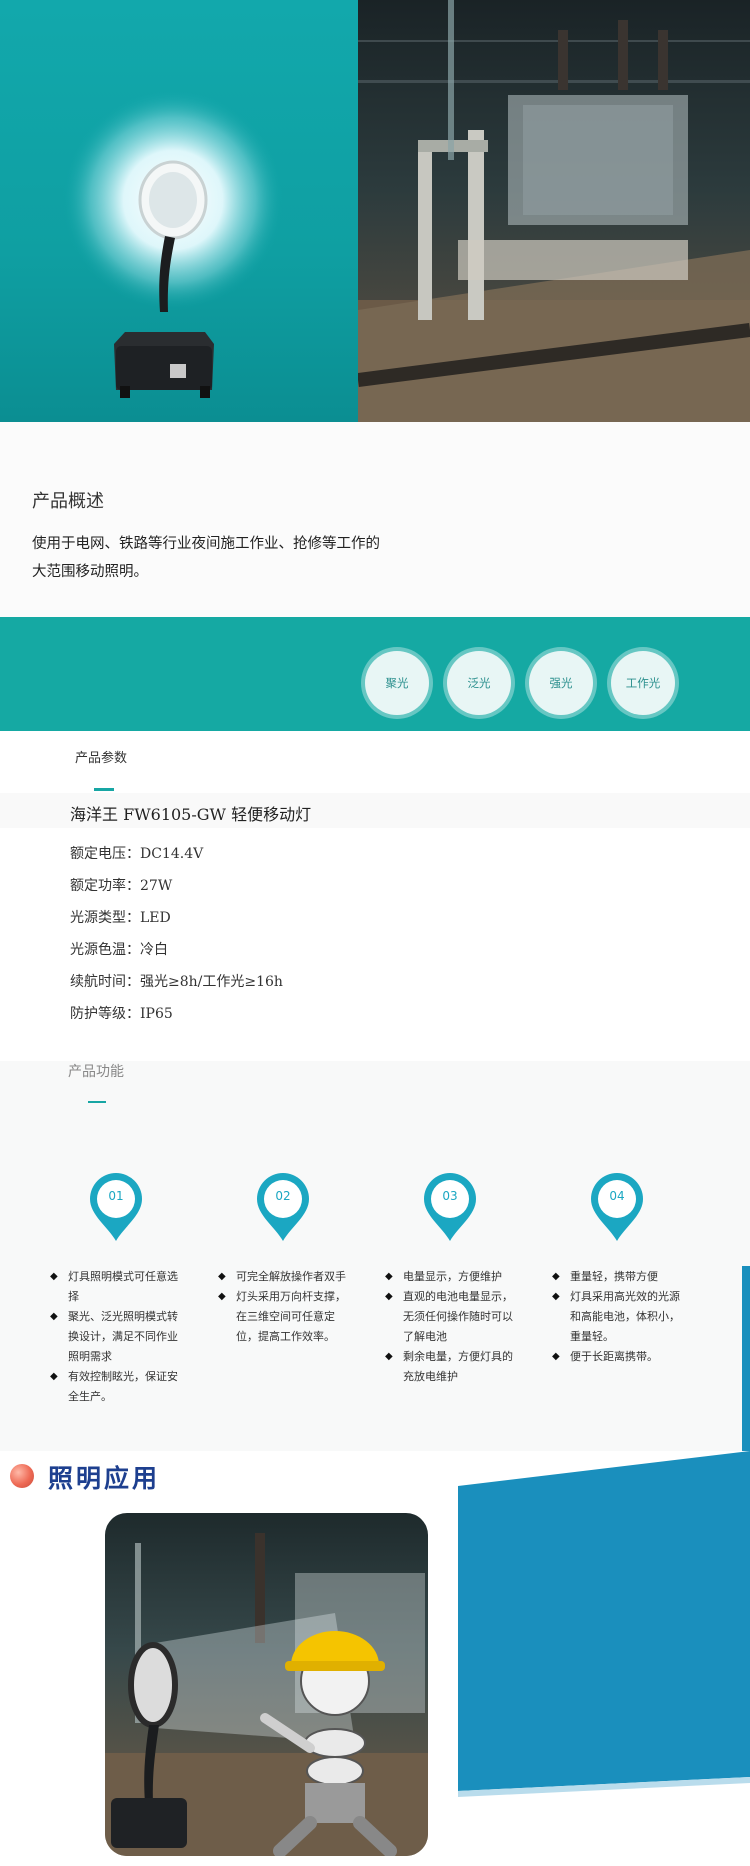  Describe the element at coordinates (617, 1196) in the screenshot. I see `feature-number: 04` at that location.